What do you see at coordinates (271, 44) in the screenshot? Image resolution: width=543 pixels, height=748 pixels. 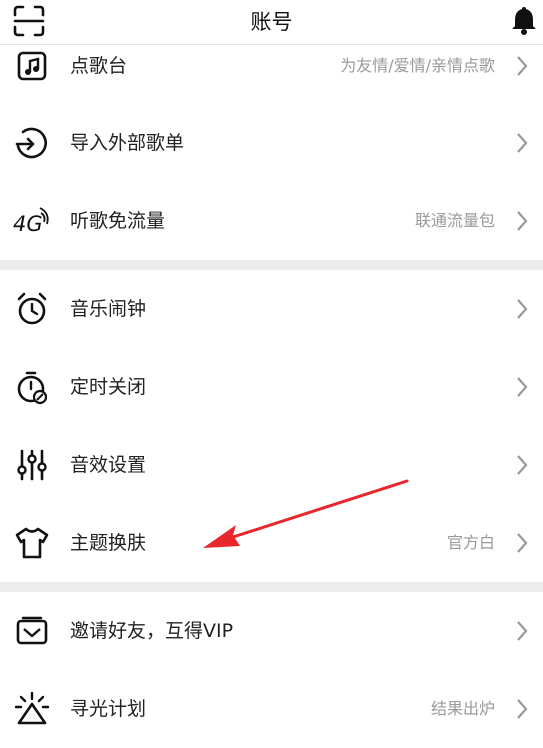 I see `header-divider` at bounding box center [271, 44].